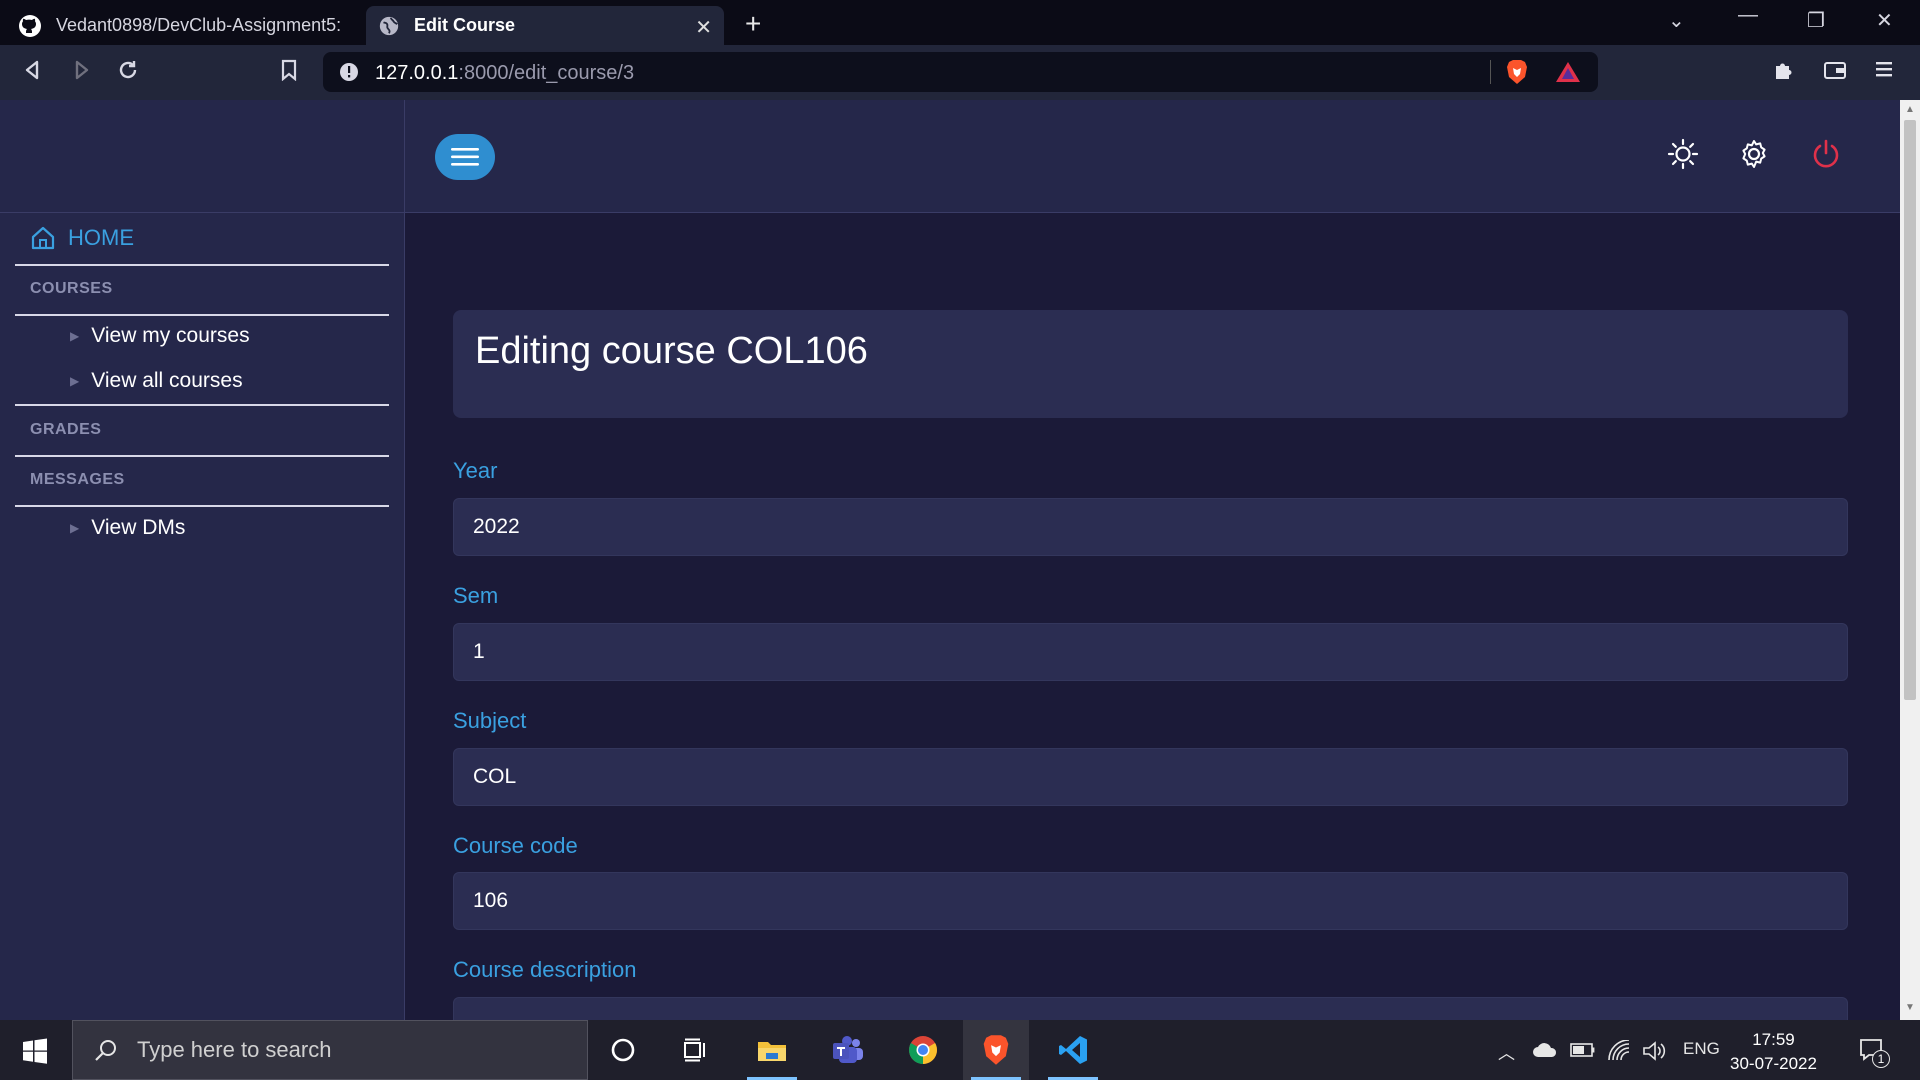 This screenshot has height=1080, width=1920. I want to click on reload-button, so click(128, 73).